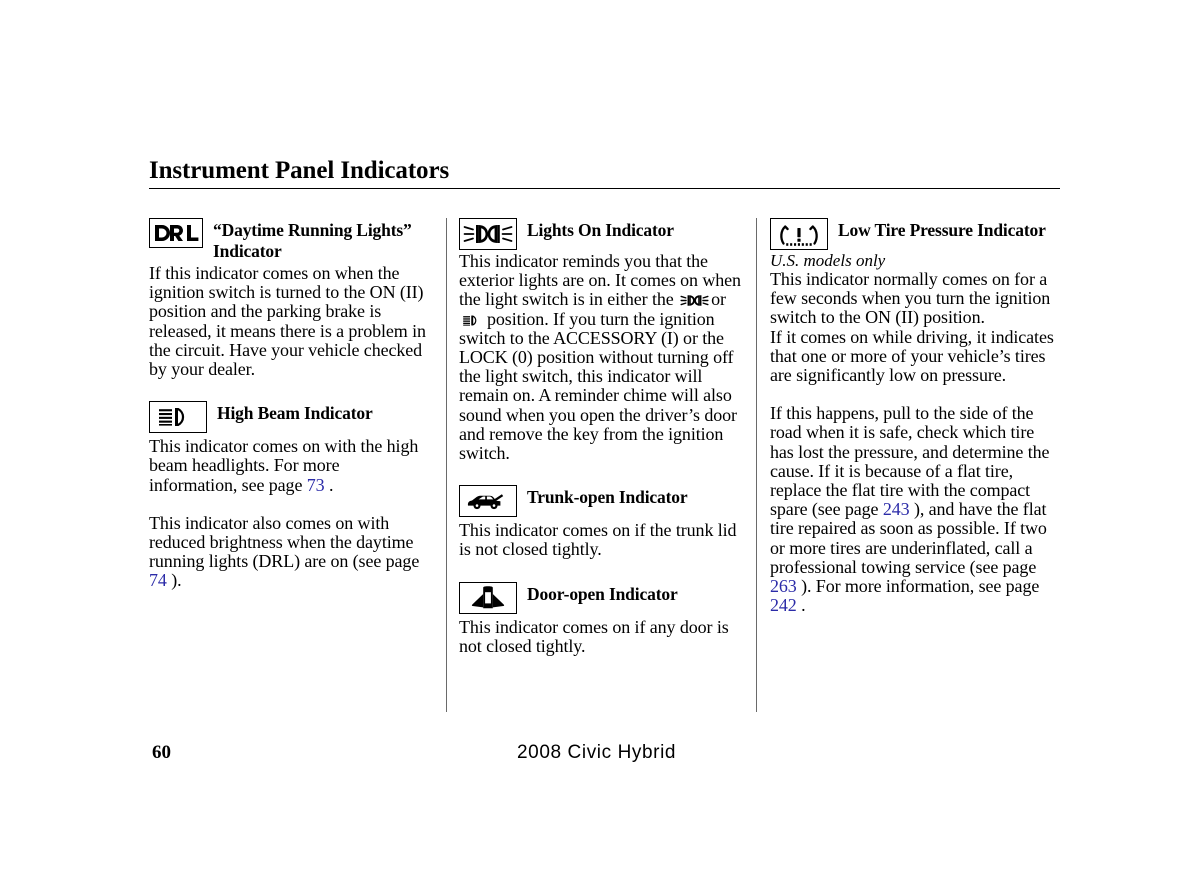  I want to click on entry-header: “Daytime Running Lights” Indicator, so click(287, 240).